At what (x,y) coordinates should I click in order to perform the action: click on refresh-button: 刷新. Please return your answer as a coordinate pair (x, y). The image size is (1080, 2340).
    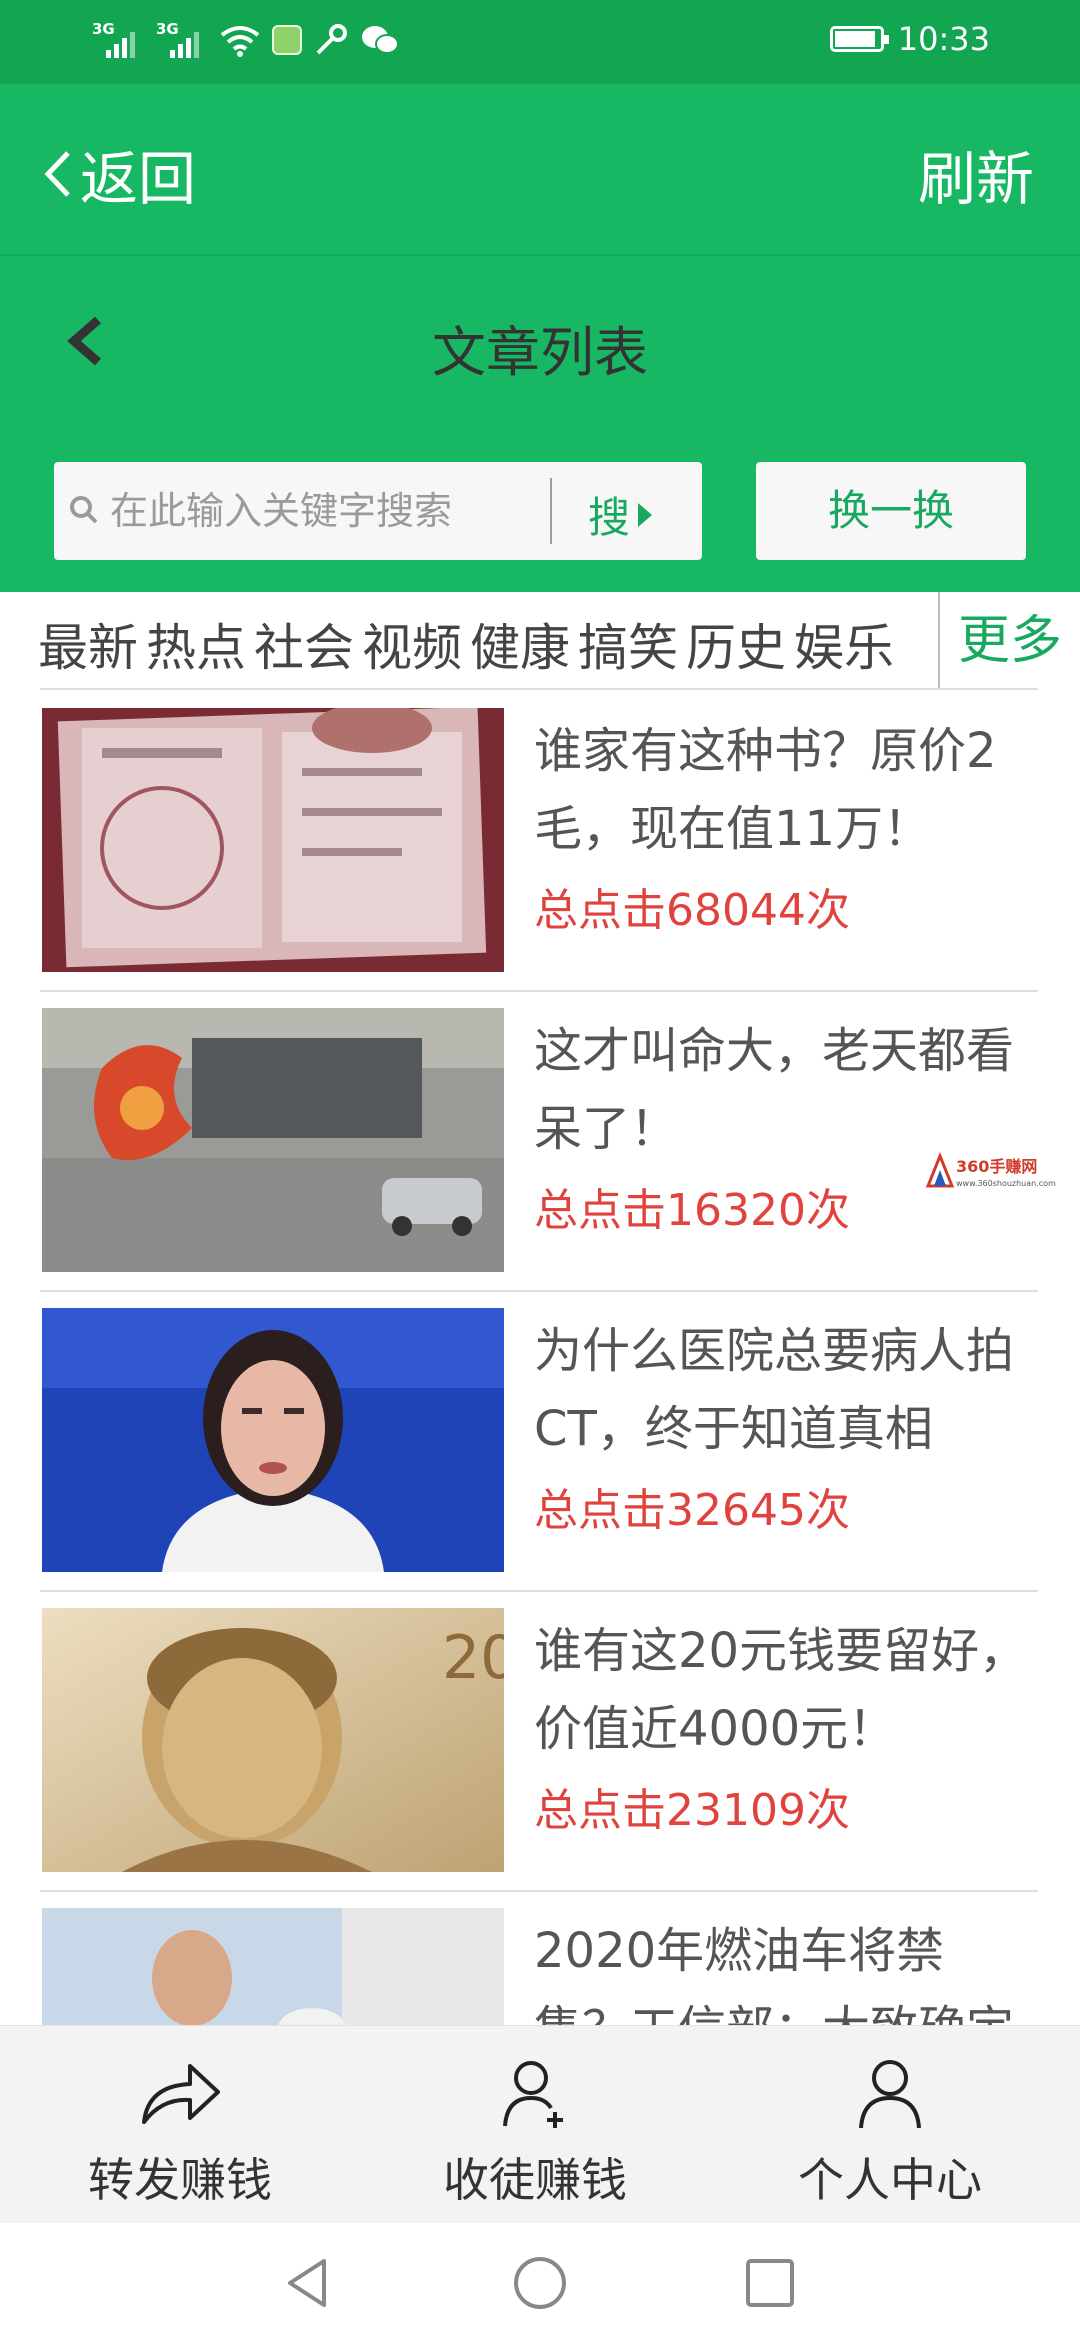
    Looking at the image, I should click on (976, 174).